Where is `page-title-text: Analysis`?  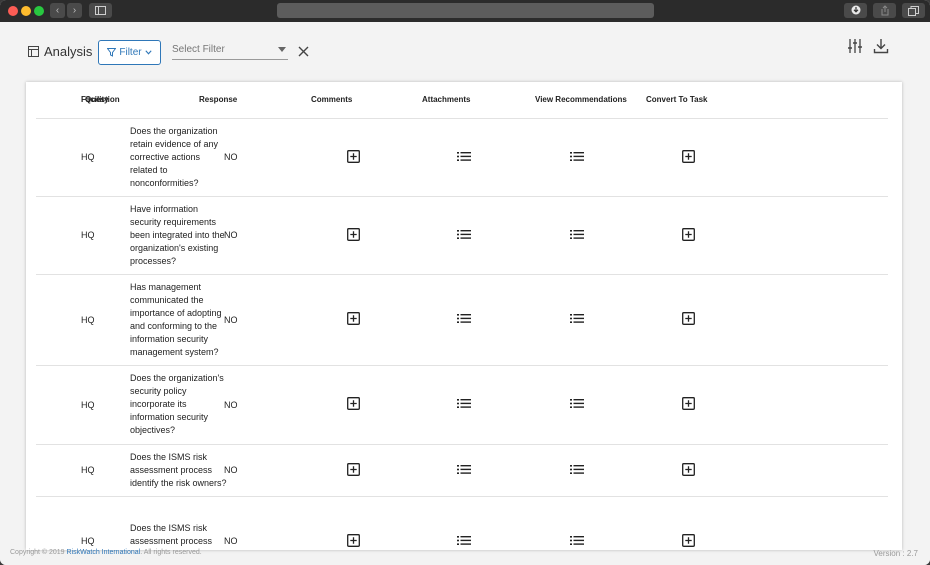 page-title-text: Analysis is located at coordinates (68, 51).